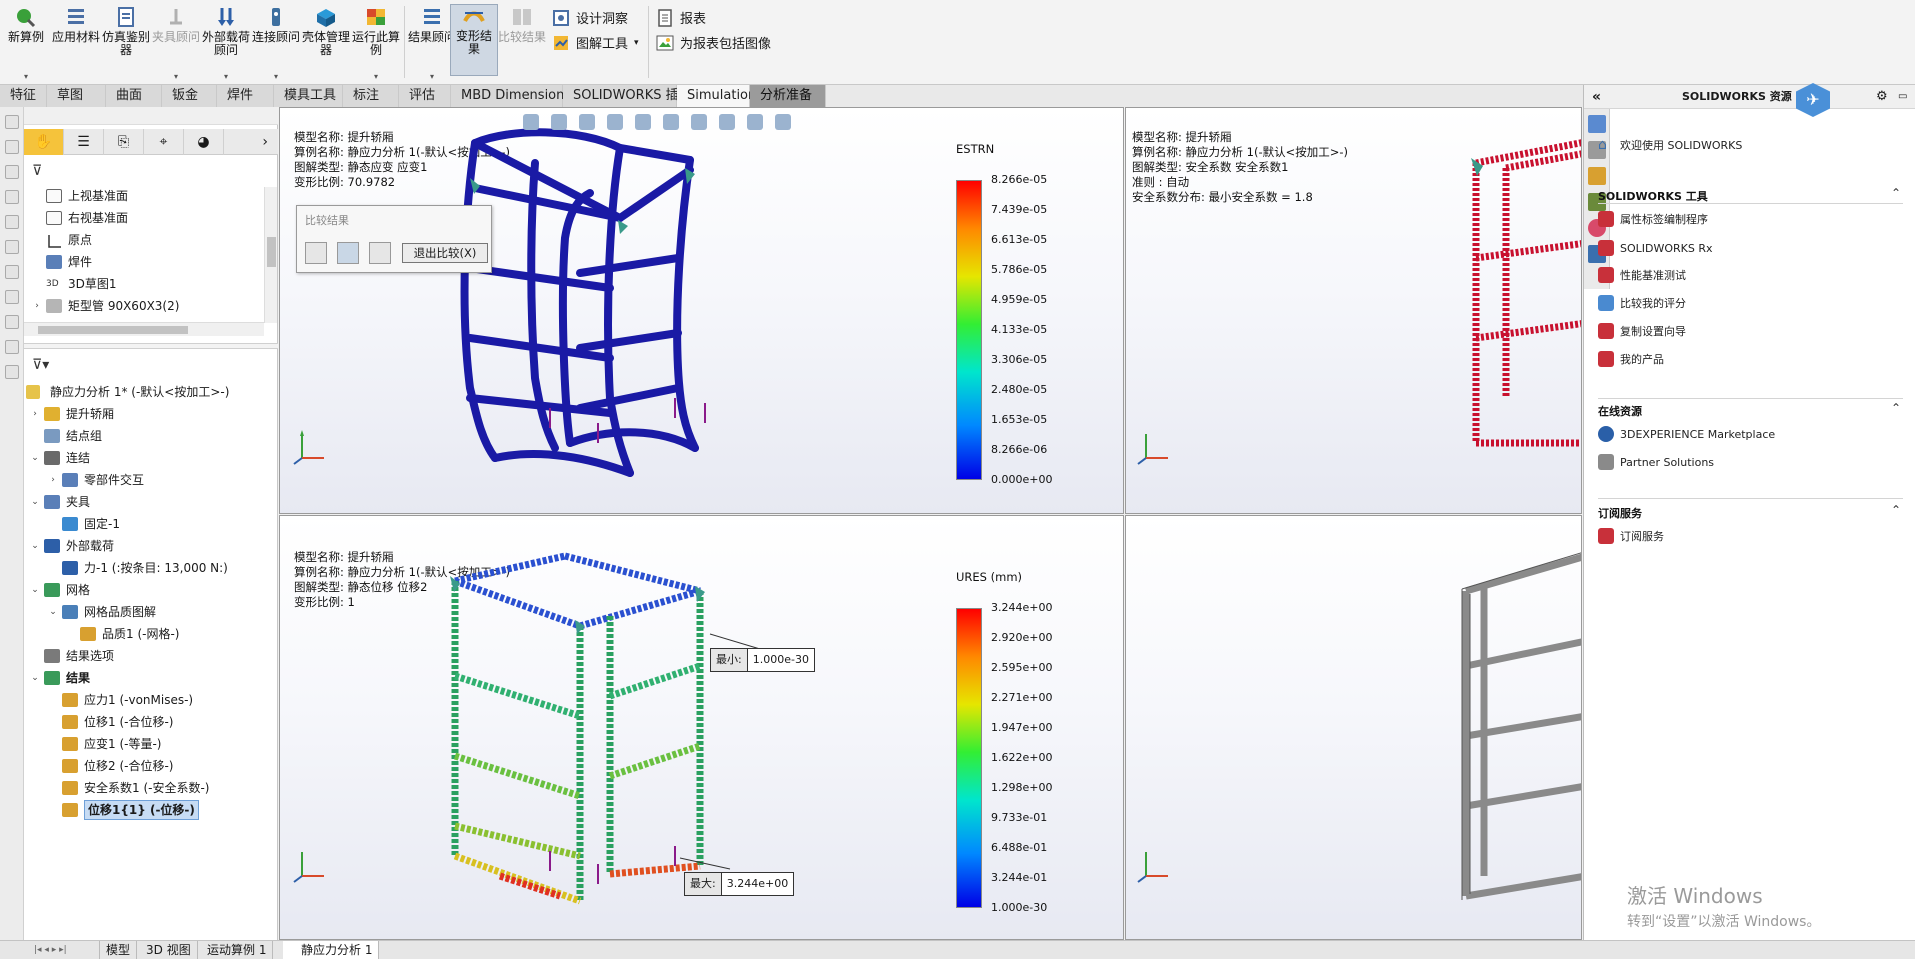 The width and height of the screenshot is (1915, 959). What do you see at coordinates (331, 950) in the screenshot?
I see `bottom-tab-static-study: 静应力分析 1` at bounding box center [331, 950].